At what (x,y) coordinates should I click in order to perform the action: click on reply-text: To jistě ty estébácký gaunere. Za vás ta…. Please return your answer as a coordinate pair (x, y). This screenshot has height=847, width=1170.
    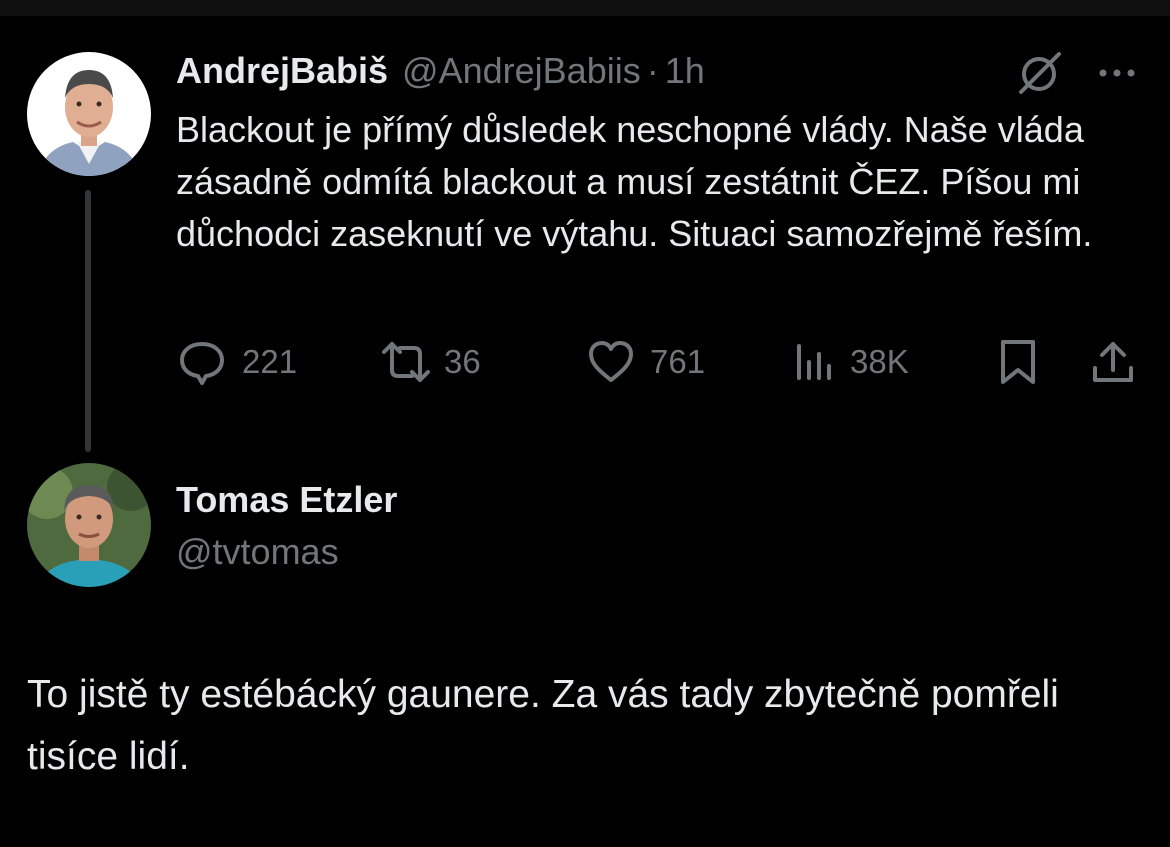
    Looking at the image, I should click on (543, 725).